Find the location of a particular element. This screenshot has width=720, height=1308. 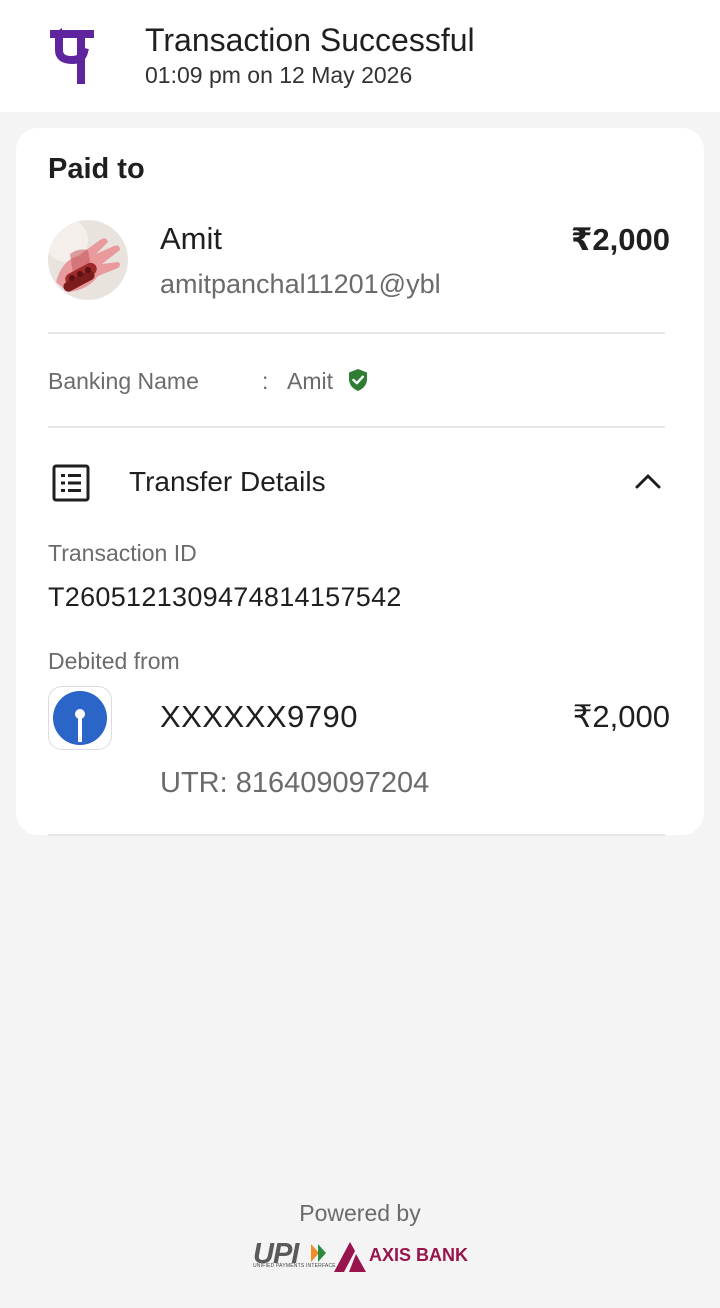

payee-upi-id: amitpanchal11201@ybl is located at coordinates (300, 284).